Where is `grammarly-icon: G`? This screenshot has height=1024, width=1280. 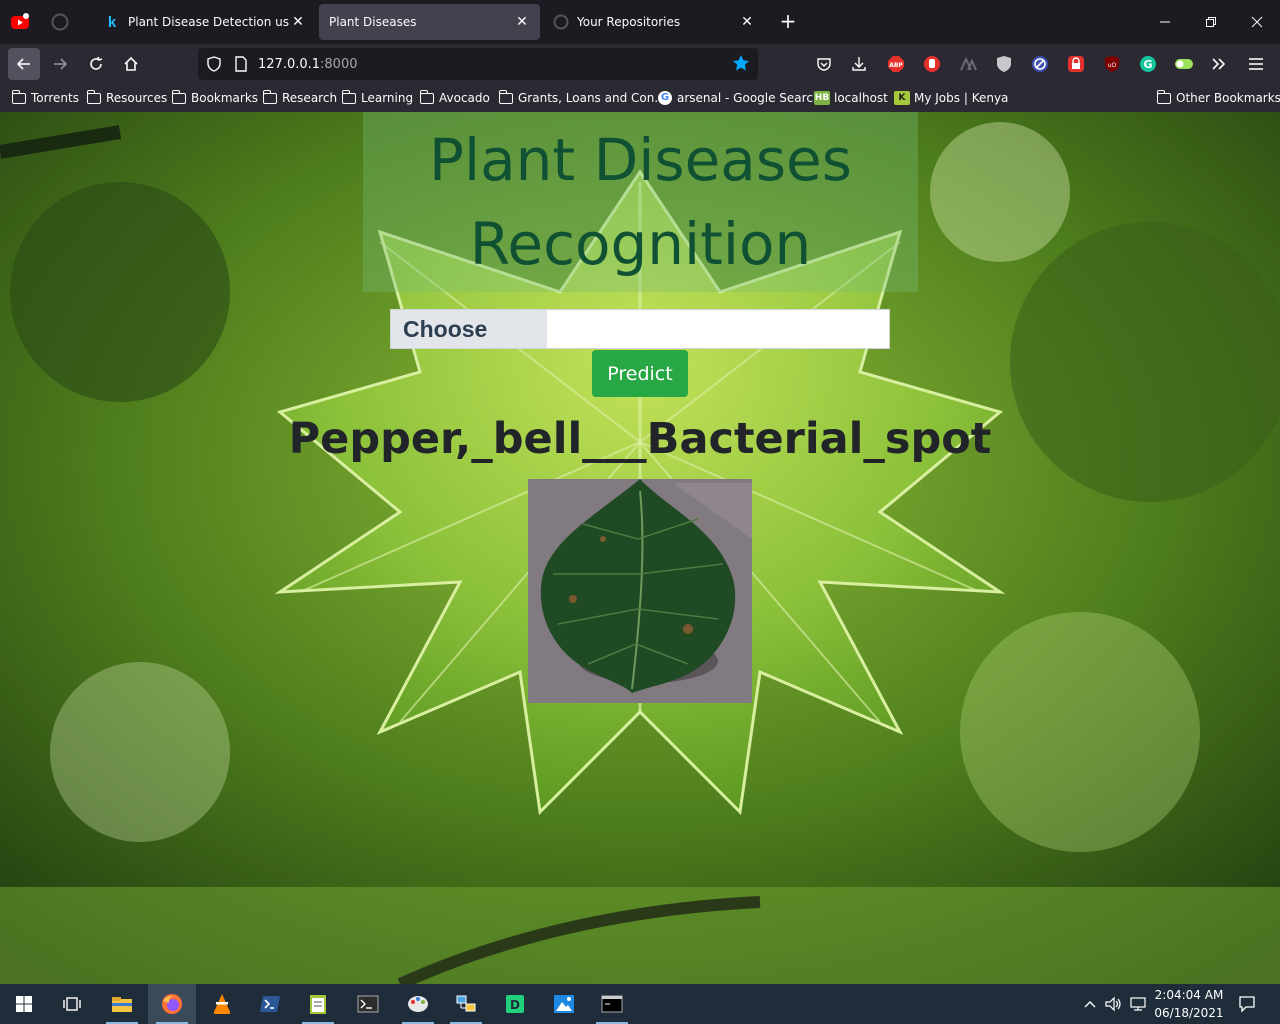
grammarly-icon: G is located at coordinates (1148, 64).